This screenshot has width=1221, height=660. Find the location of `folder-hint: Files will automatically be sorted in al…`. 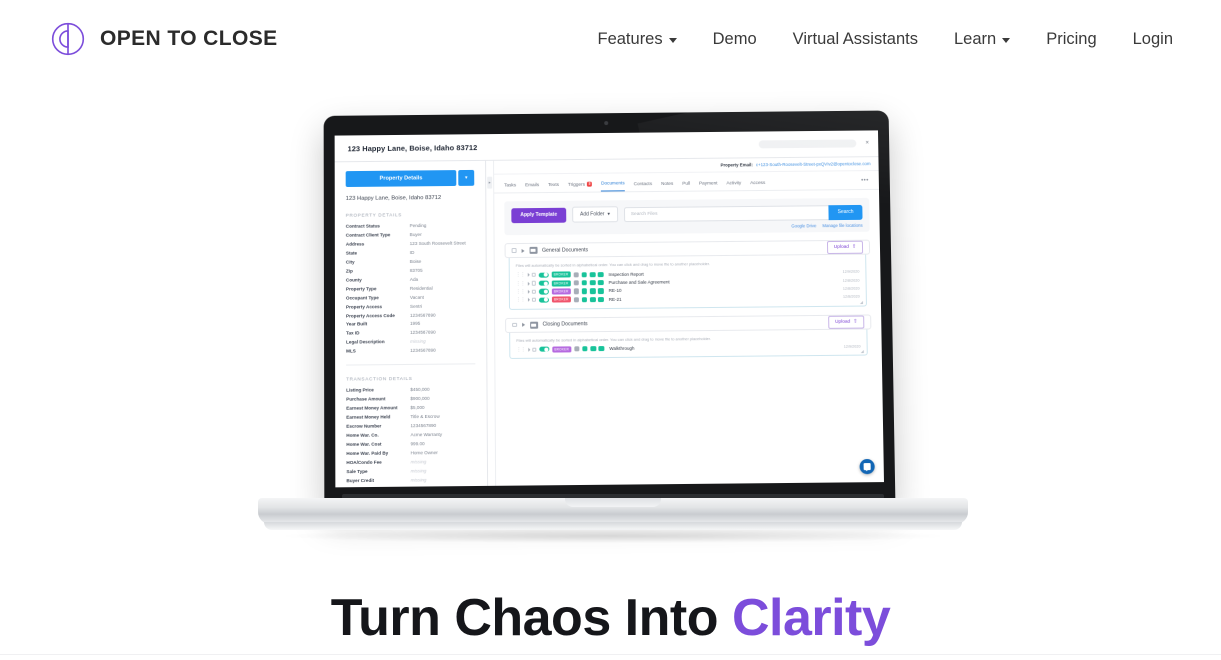

folder-hint: Files will automatically be sorted in al… is located at coordinates (612, 264).